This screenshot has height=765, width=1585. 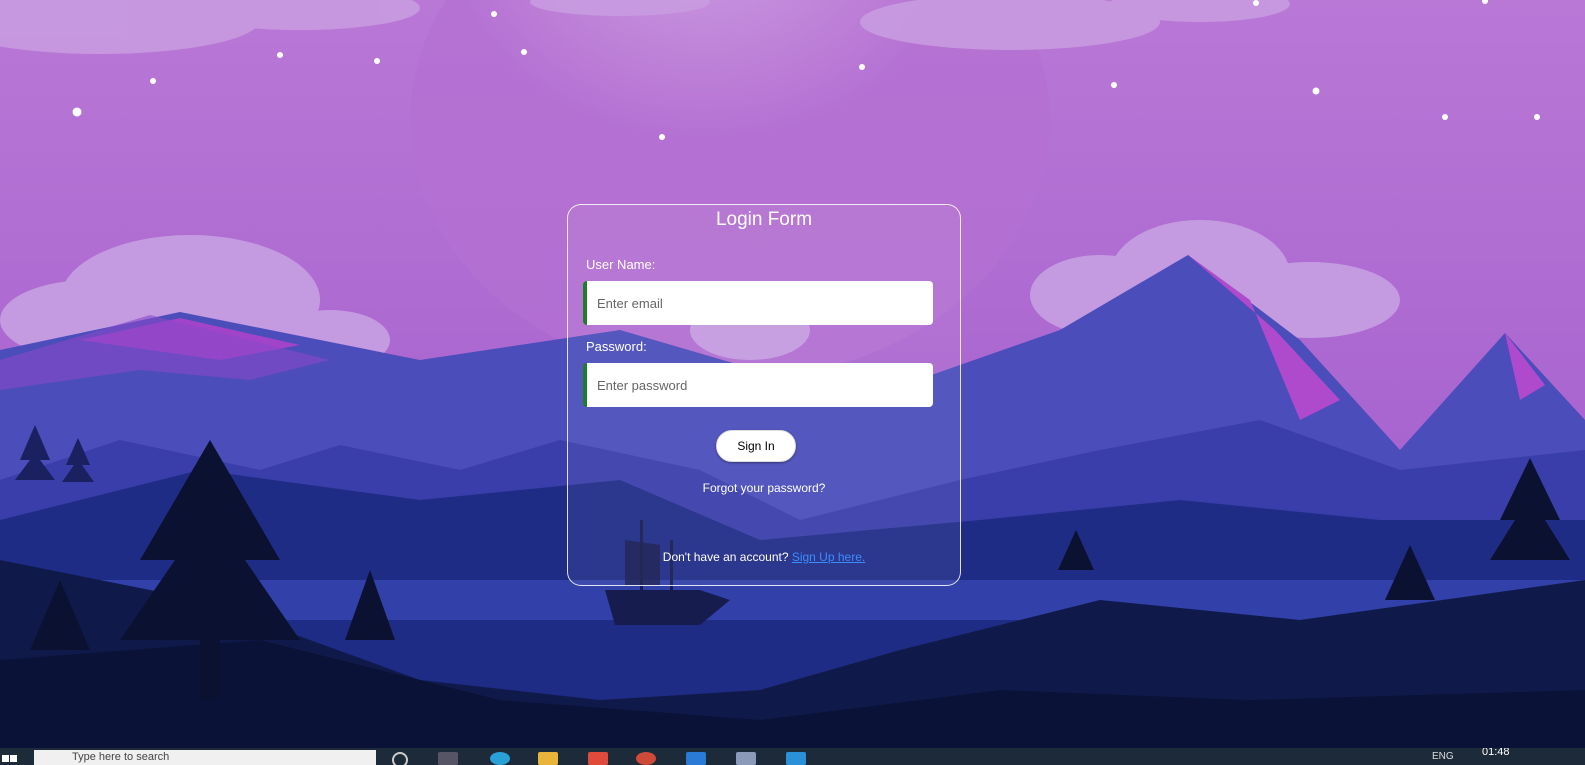 What do you see at coordinates (727, 557) in the screenshot?
I see `signup-prompt: Don't have an account?` at bounding box center [727, 557].